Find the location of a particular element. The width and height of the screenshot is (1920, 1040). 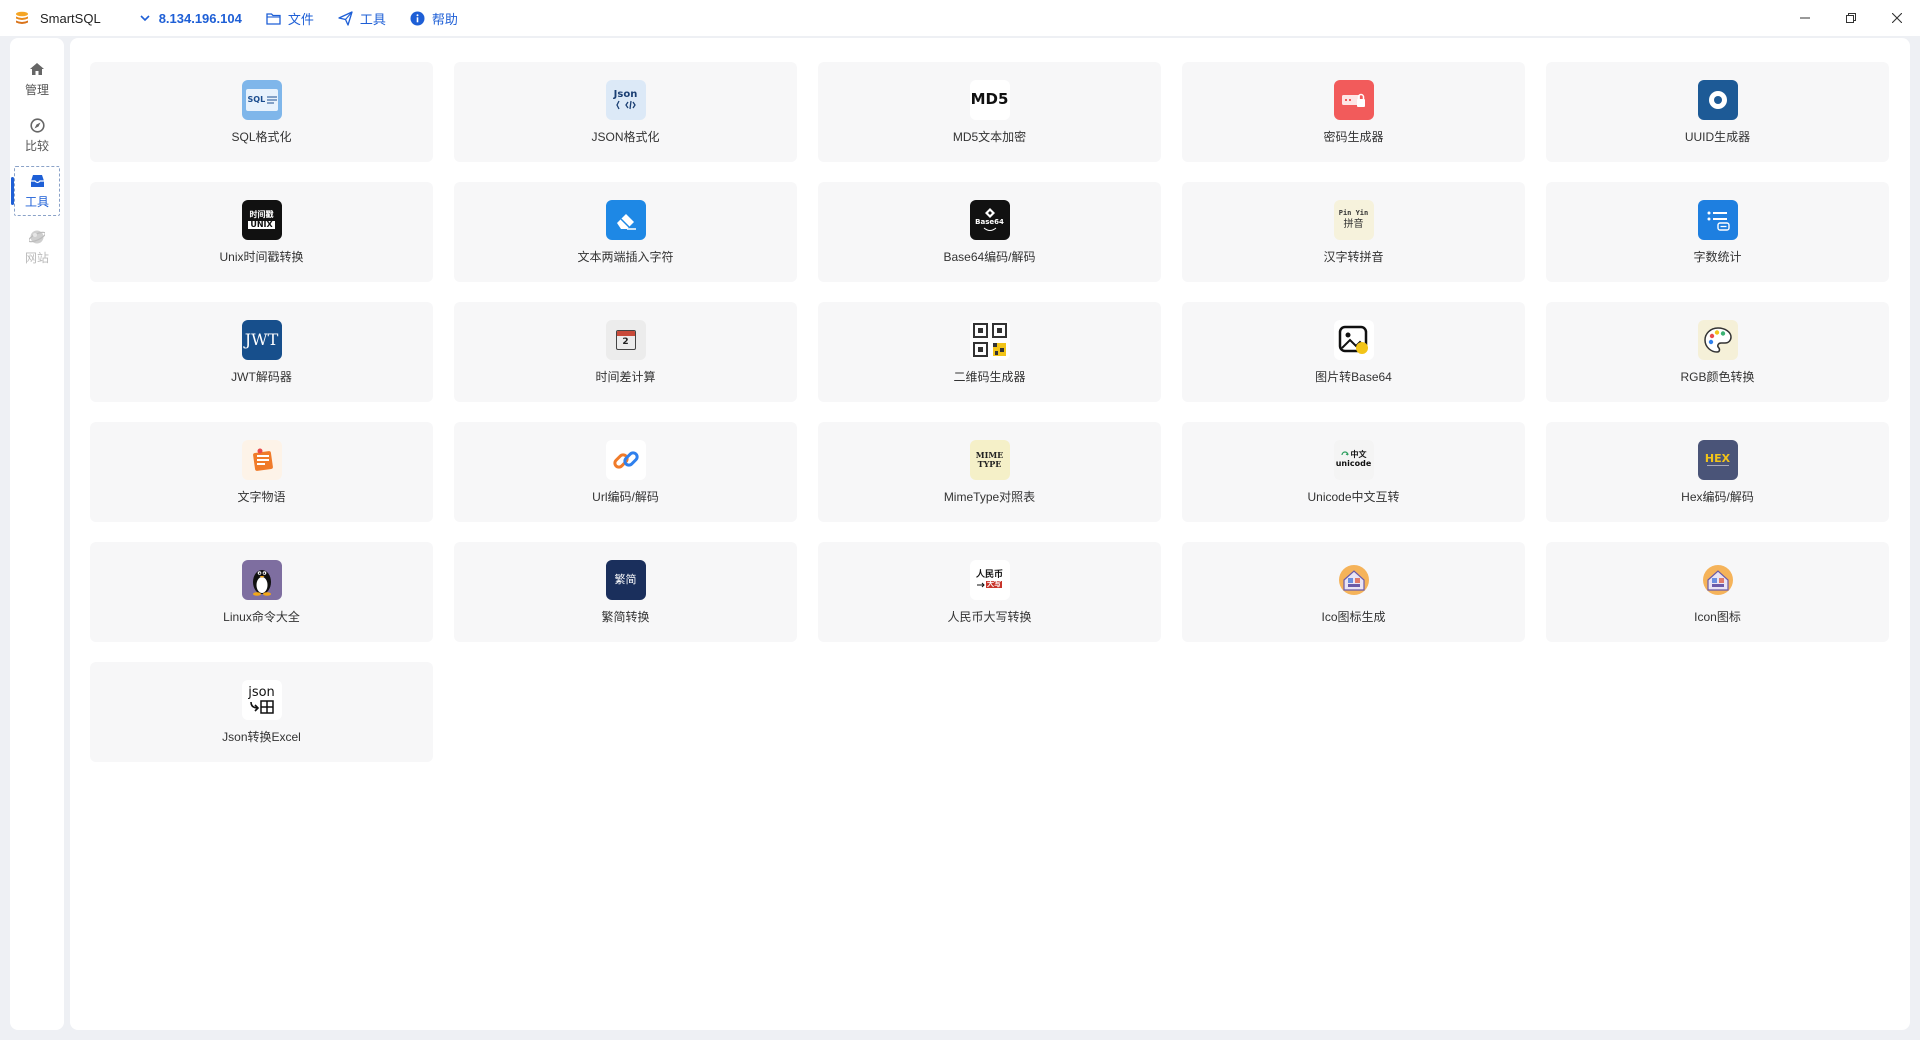

calendar-icon: 2 is located at coordinates (625, 339).